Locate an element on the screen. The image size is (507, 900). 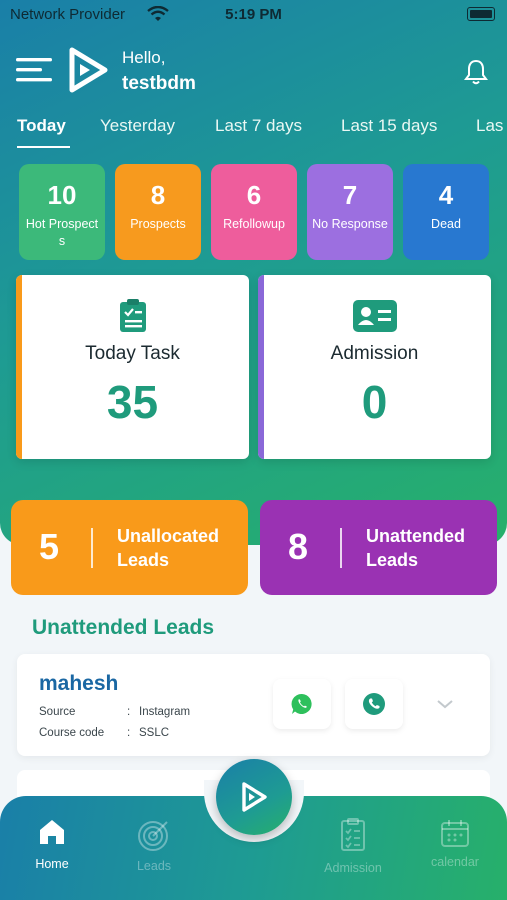
nav-calendar: calendar is located at coordinates (455, 843).